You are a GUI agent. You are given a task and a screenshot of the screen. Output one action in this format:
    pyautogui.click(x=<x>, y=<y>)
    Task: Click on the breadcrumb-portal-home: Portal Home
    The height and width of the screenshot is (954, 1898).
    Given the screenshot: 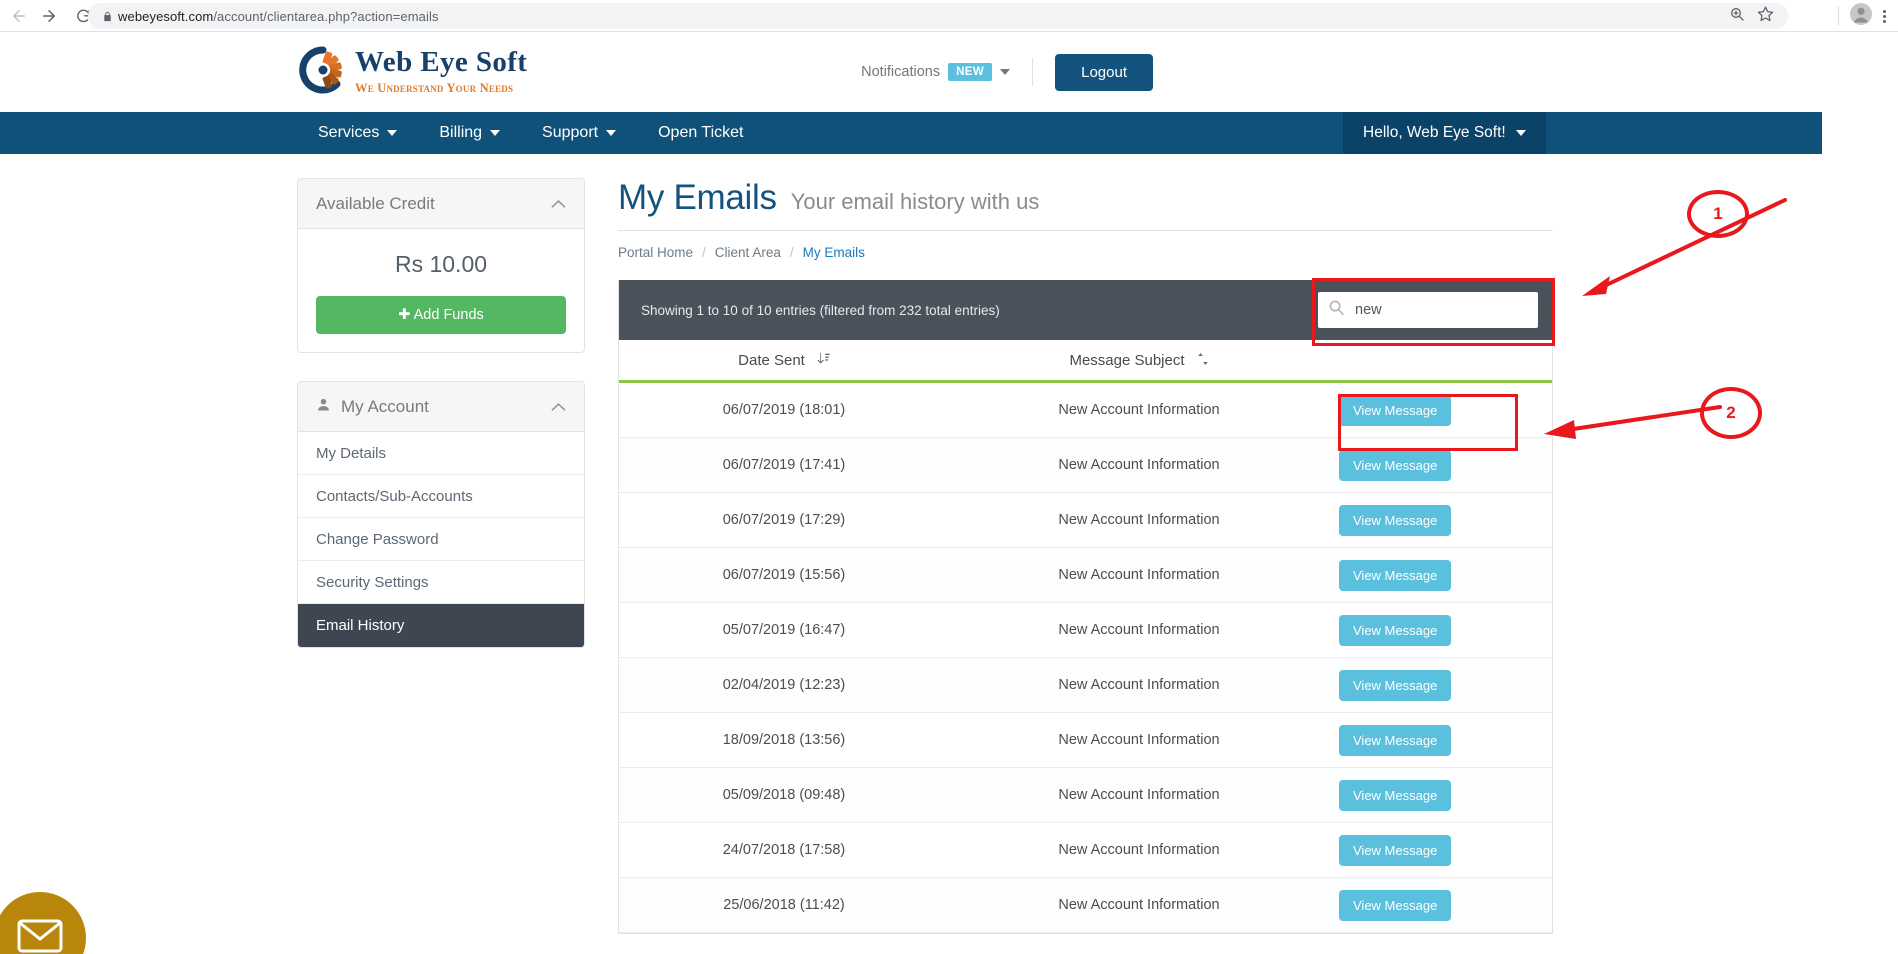 What is the action you would take?
    pyautogui.click(x=655, y=252)
    